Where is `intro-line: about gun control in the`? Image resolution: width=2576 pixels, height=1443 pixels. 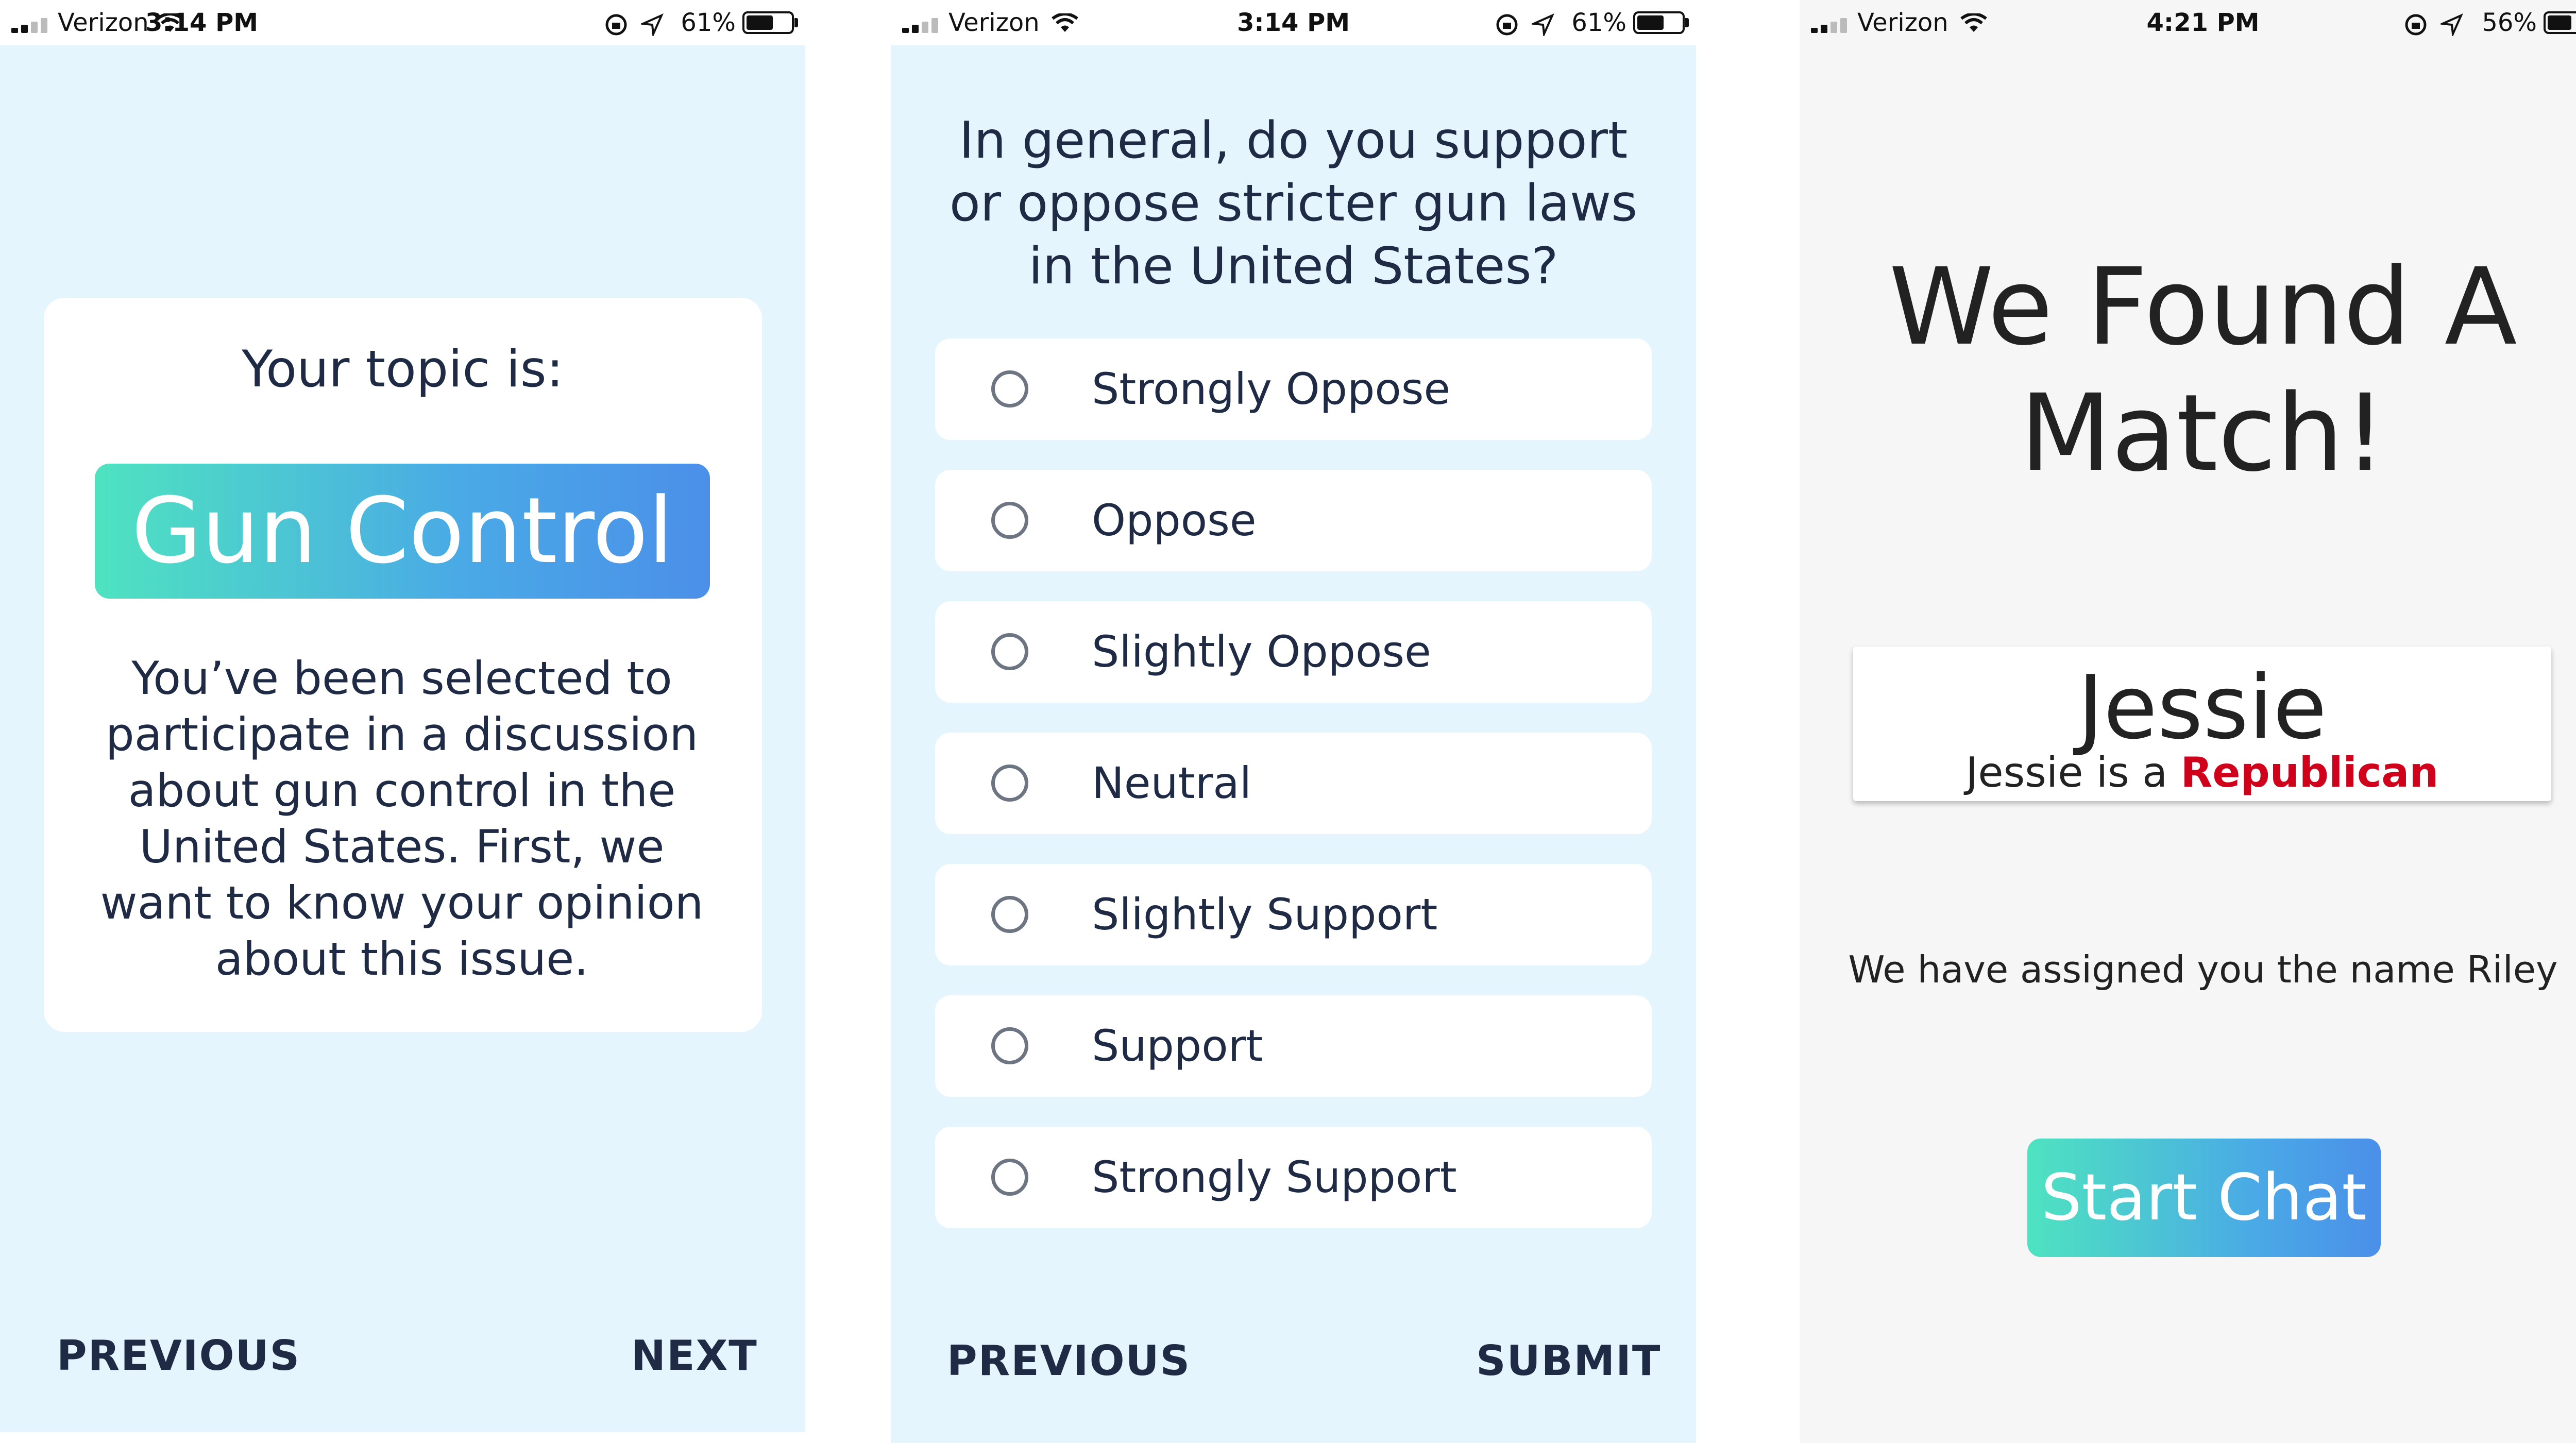 intro-line: about gun control in the is located at coordinates (402, 790).